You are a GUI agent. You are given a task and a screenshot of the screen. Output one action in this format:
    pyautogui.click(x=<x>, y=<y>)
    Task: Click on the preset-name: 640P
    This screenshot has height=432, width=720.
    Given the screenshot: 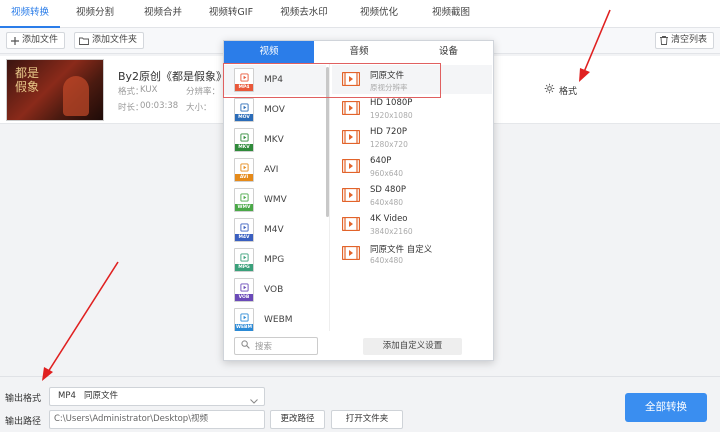 What is the action you would take?
    pyautogui.click(x=381, y=161)
    